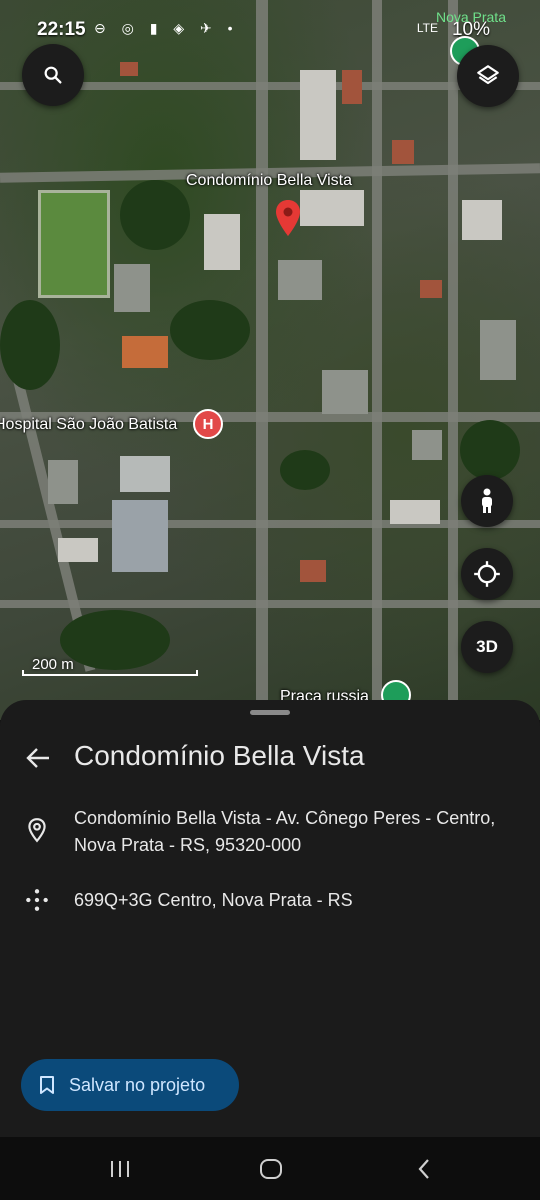 Image resolution: width=540 pixels, height=1200 pixels. I want to click on search-button, so click(53, 75).